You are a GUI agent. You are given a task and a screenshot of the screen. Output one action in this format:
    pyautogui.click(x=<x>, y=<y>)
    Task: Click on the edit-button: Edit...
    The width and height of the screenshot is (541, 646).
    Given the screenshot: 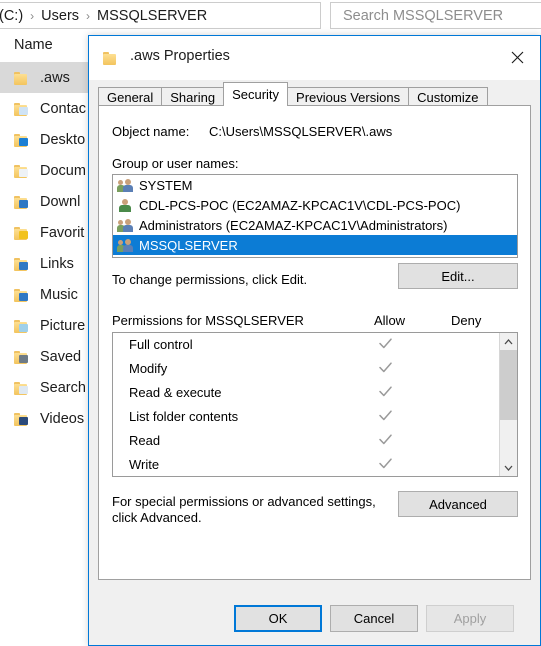 What is the action you would take?
    pyautogui.click(x=458, y=276)
    